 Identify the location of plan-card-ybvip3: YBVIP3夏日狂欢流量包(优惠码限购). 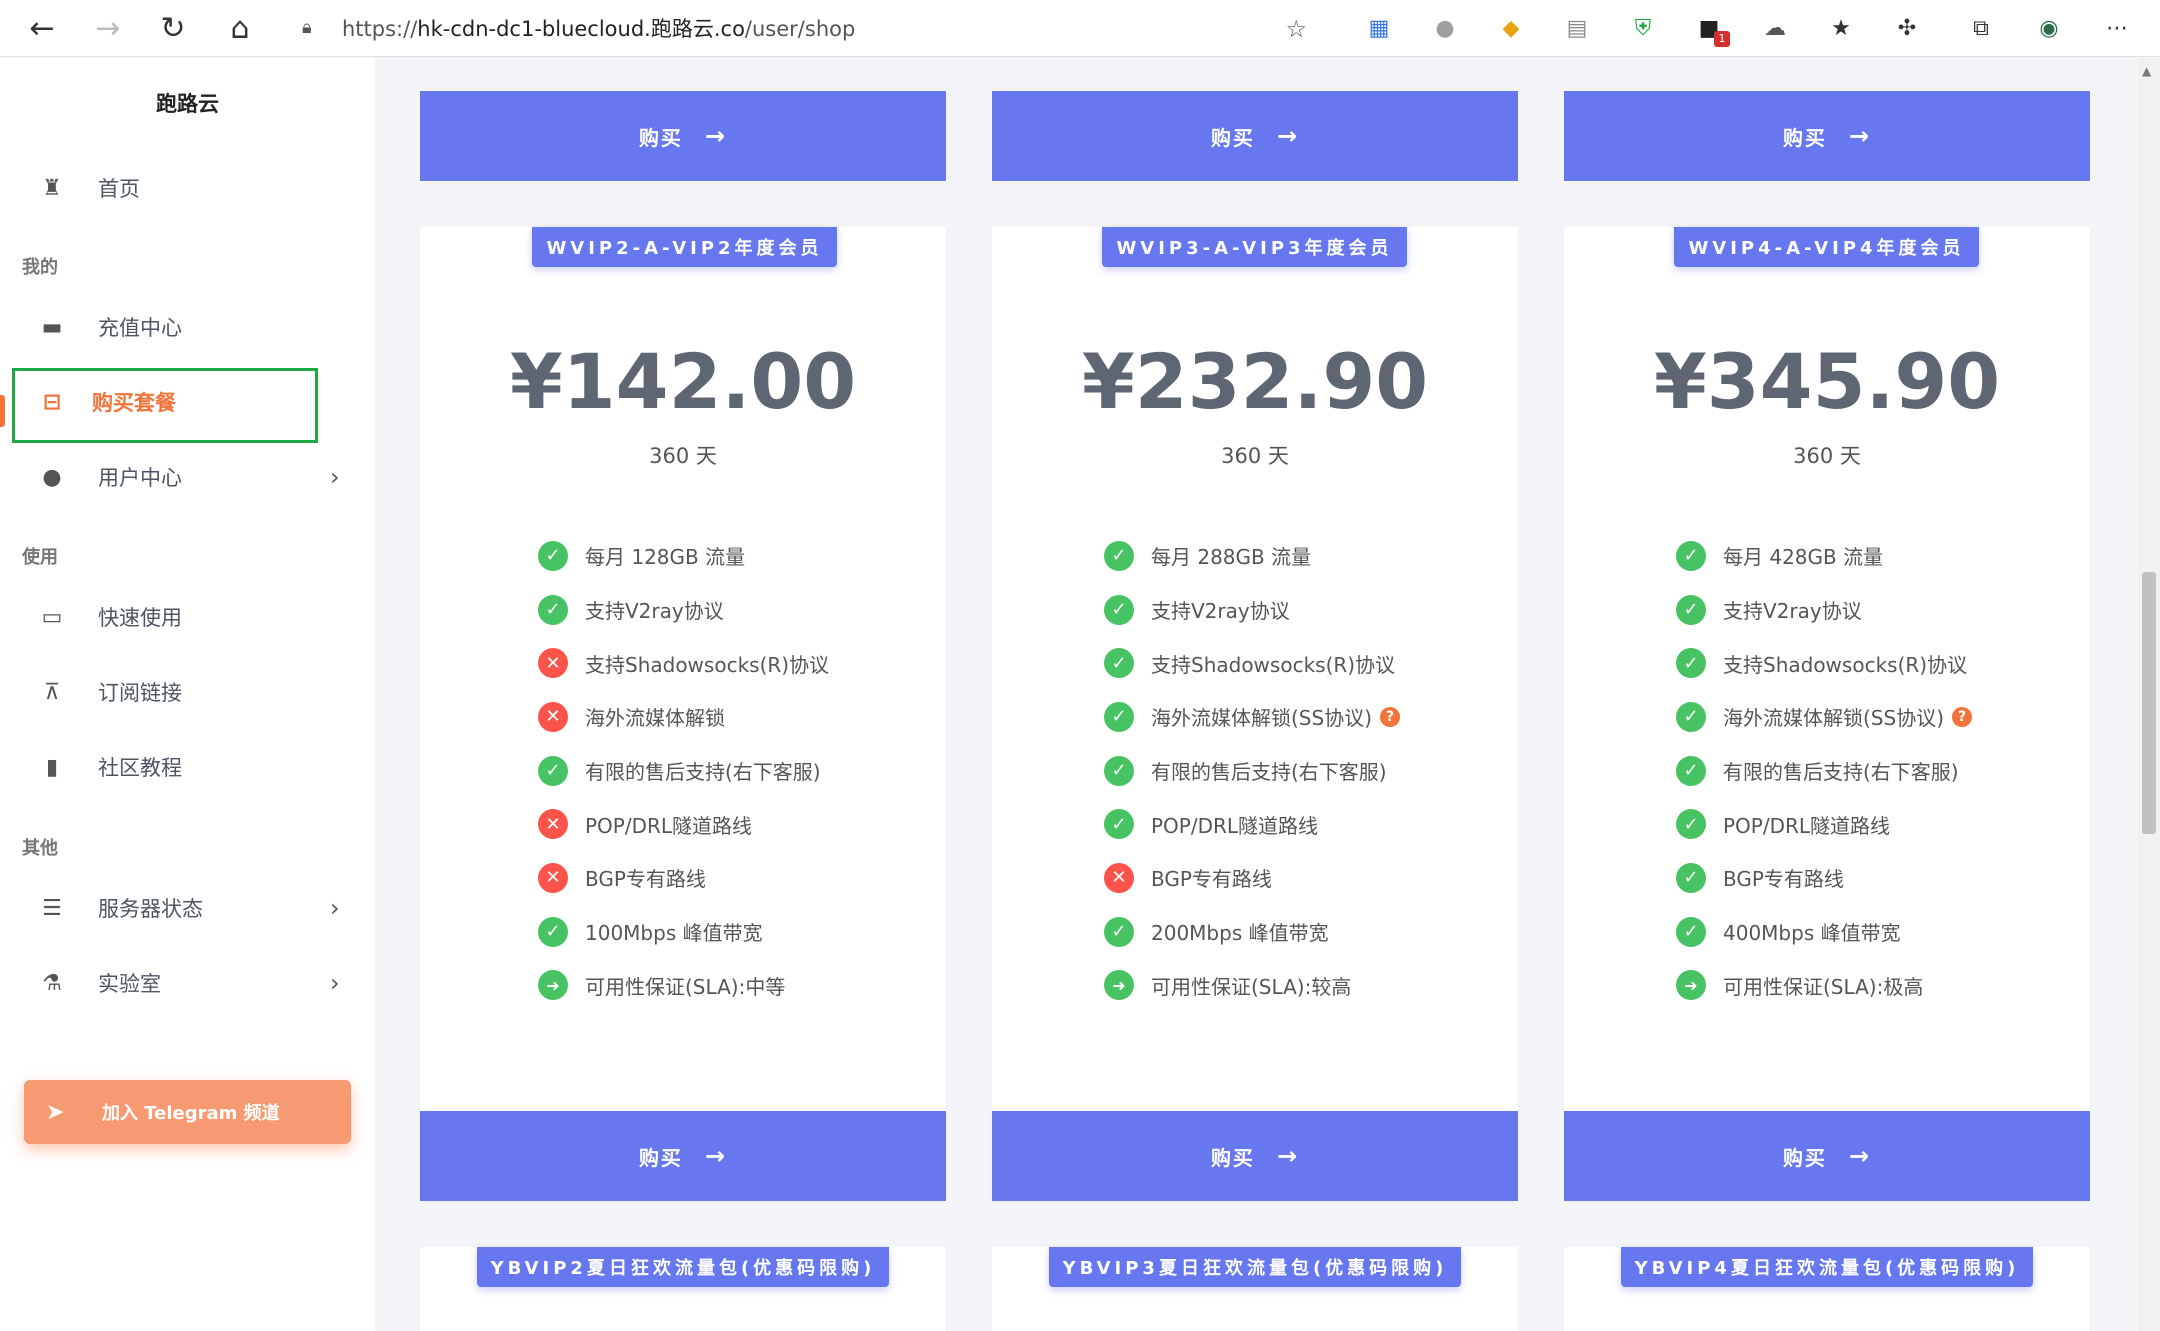
(1255, 1289).